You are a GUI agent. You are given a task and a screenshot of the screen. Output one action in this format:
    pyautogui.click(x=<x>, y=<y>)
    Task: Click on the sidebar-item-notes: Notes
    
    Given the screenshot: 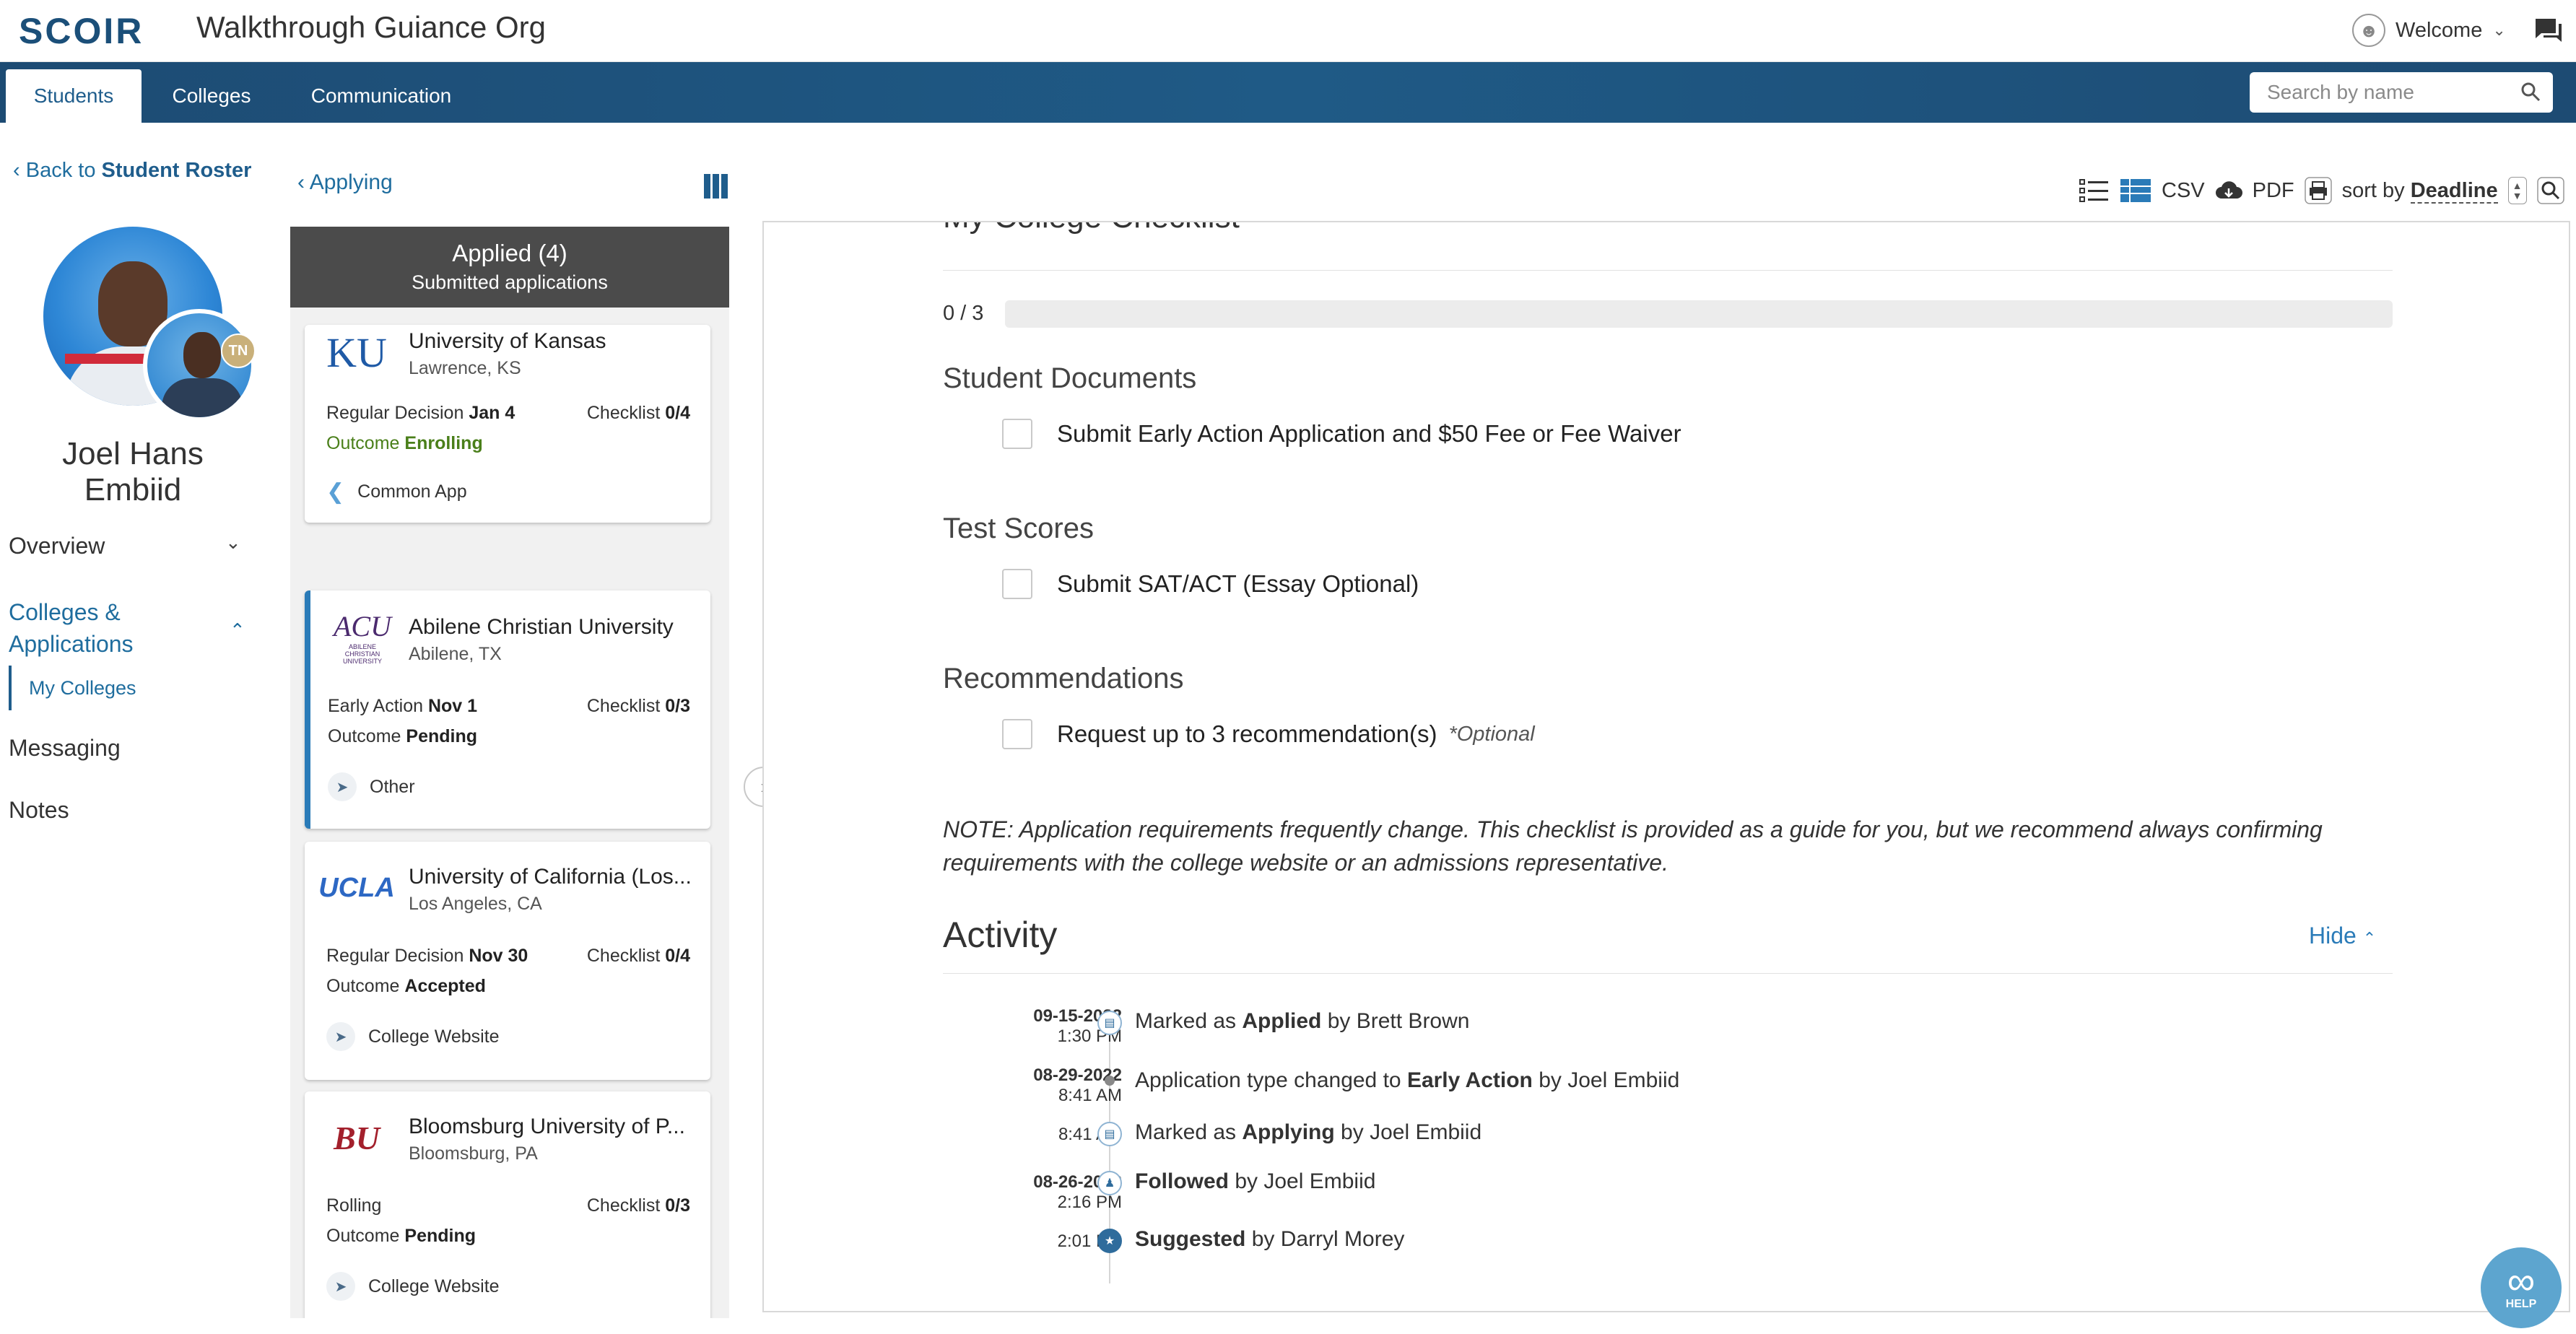 What is the action you would take?
    pyautogui.click(x=39, y=810)
    